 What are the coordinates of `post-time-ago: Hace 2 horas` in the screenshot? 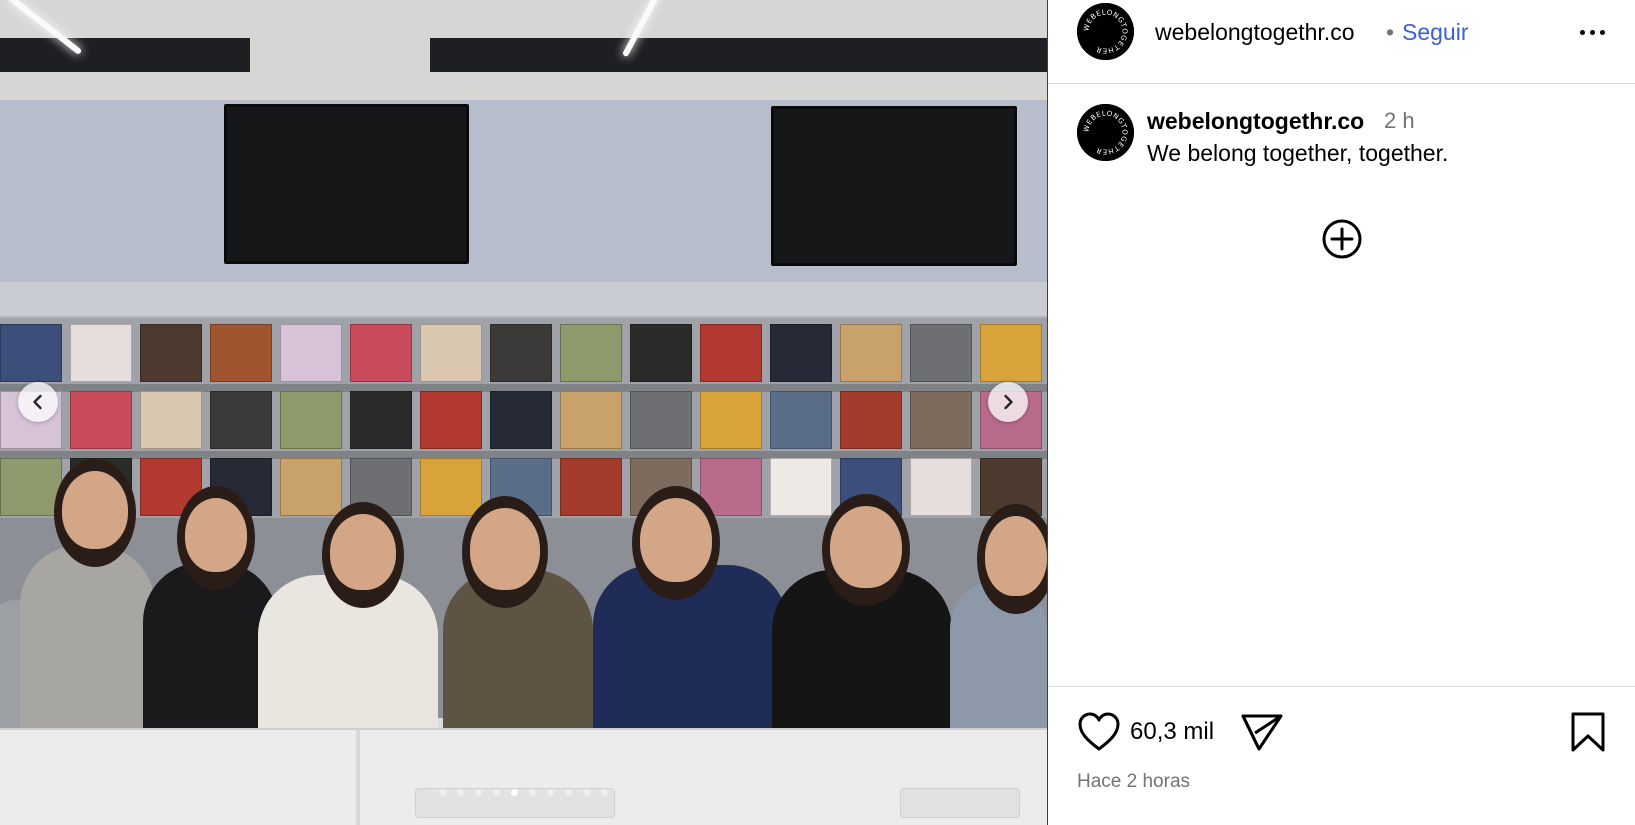 It's located at (1134, 781).